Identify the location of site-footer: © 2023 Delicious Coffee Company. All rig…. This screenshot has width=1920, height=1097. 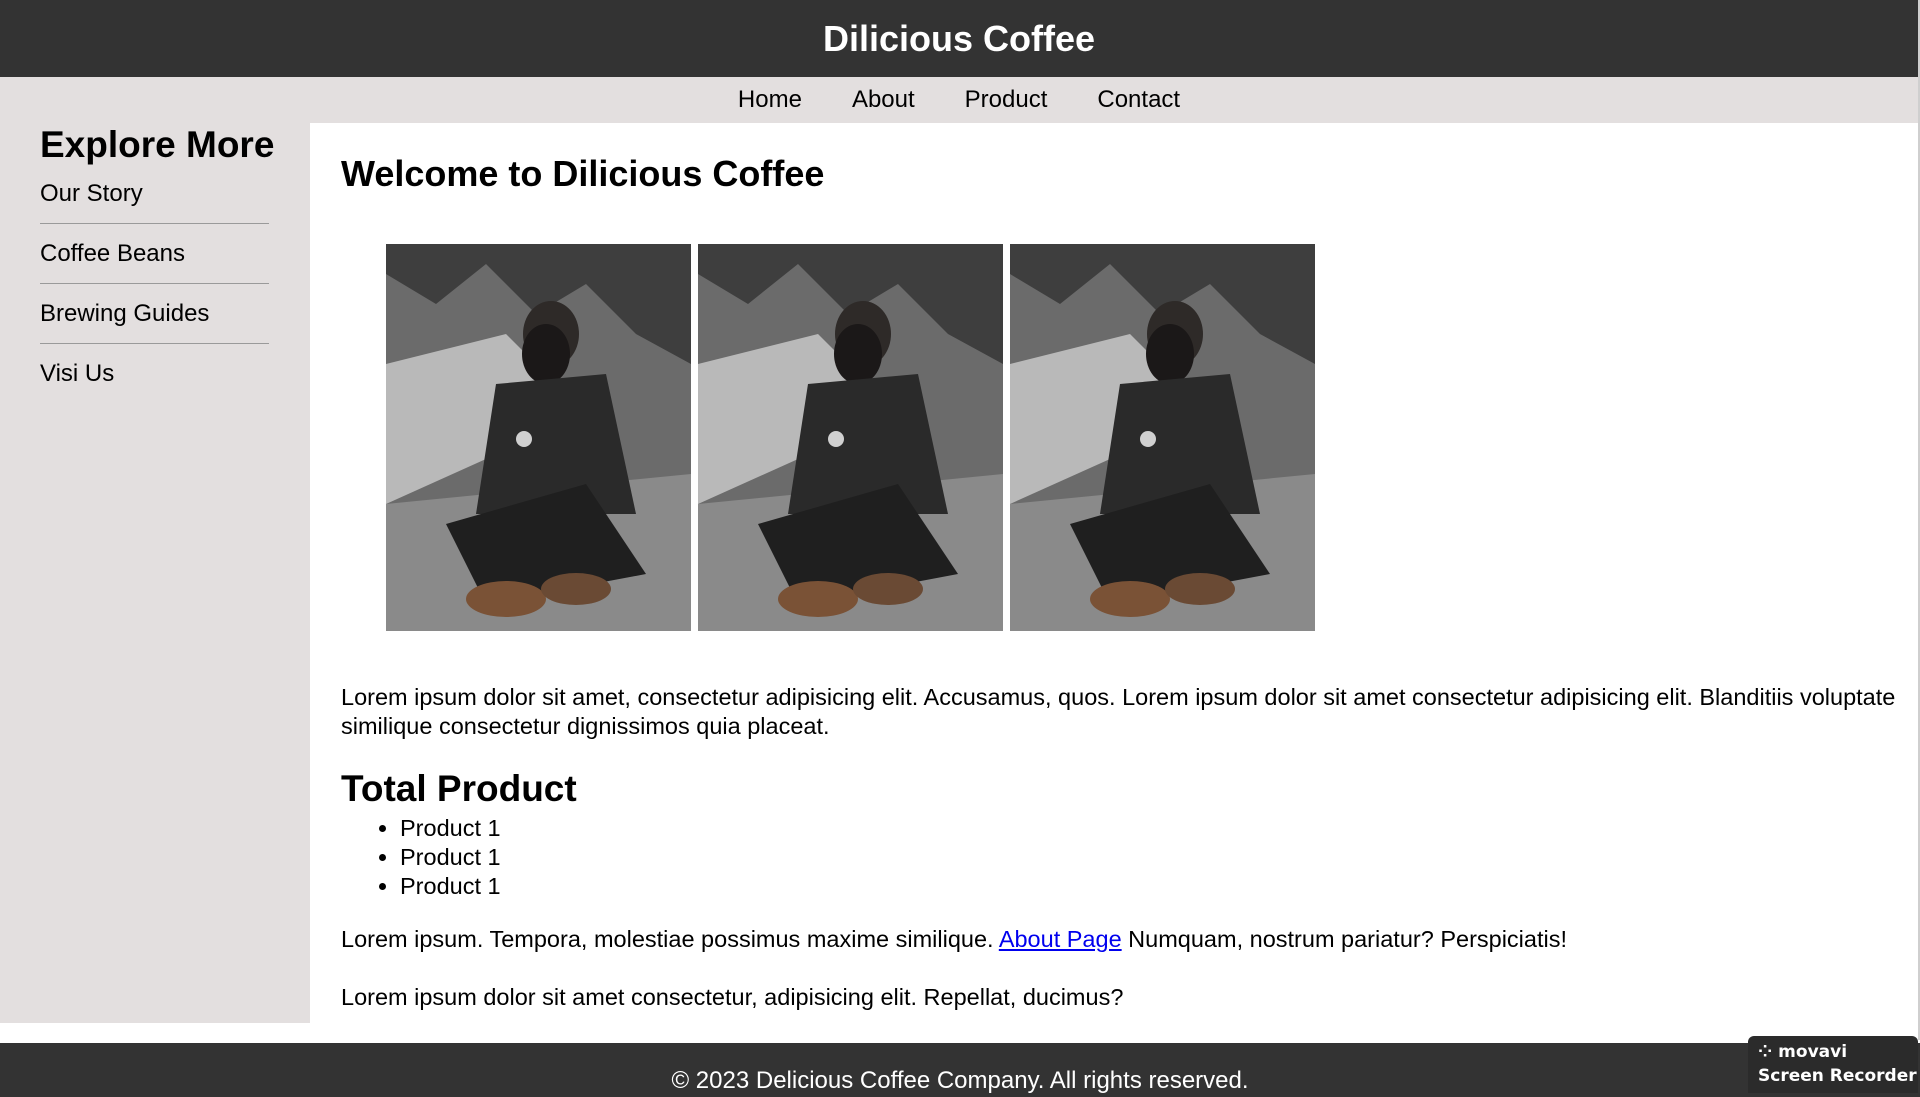
(960, 1070).